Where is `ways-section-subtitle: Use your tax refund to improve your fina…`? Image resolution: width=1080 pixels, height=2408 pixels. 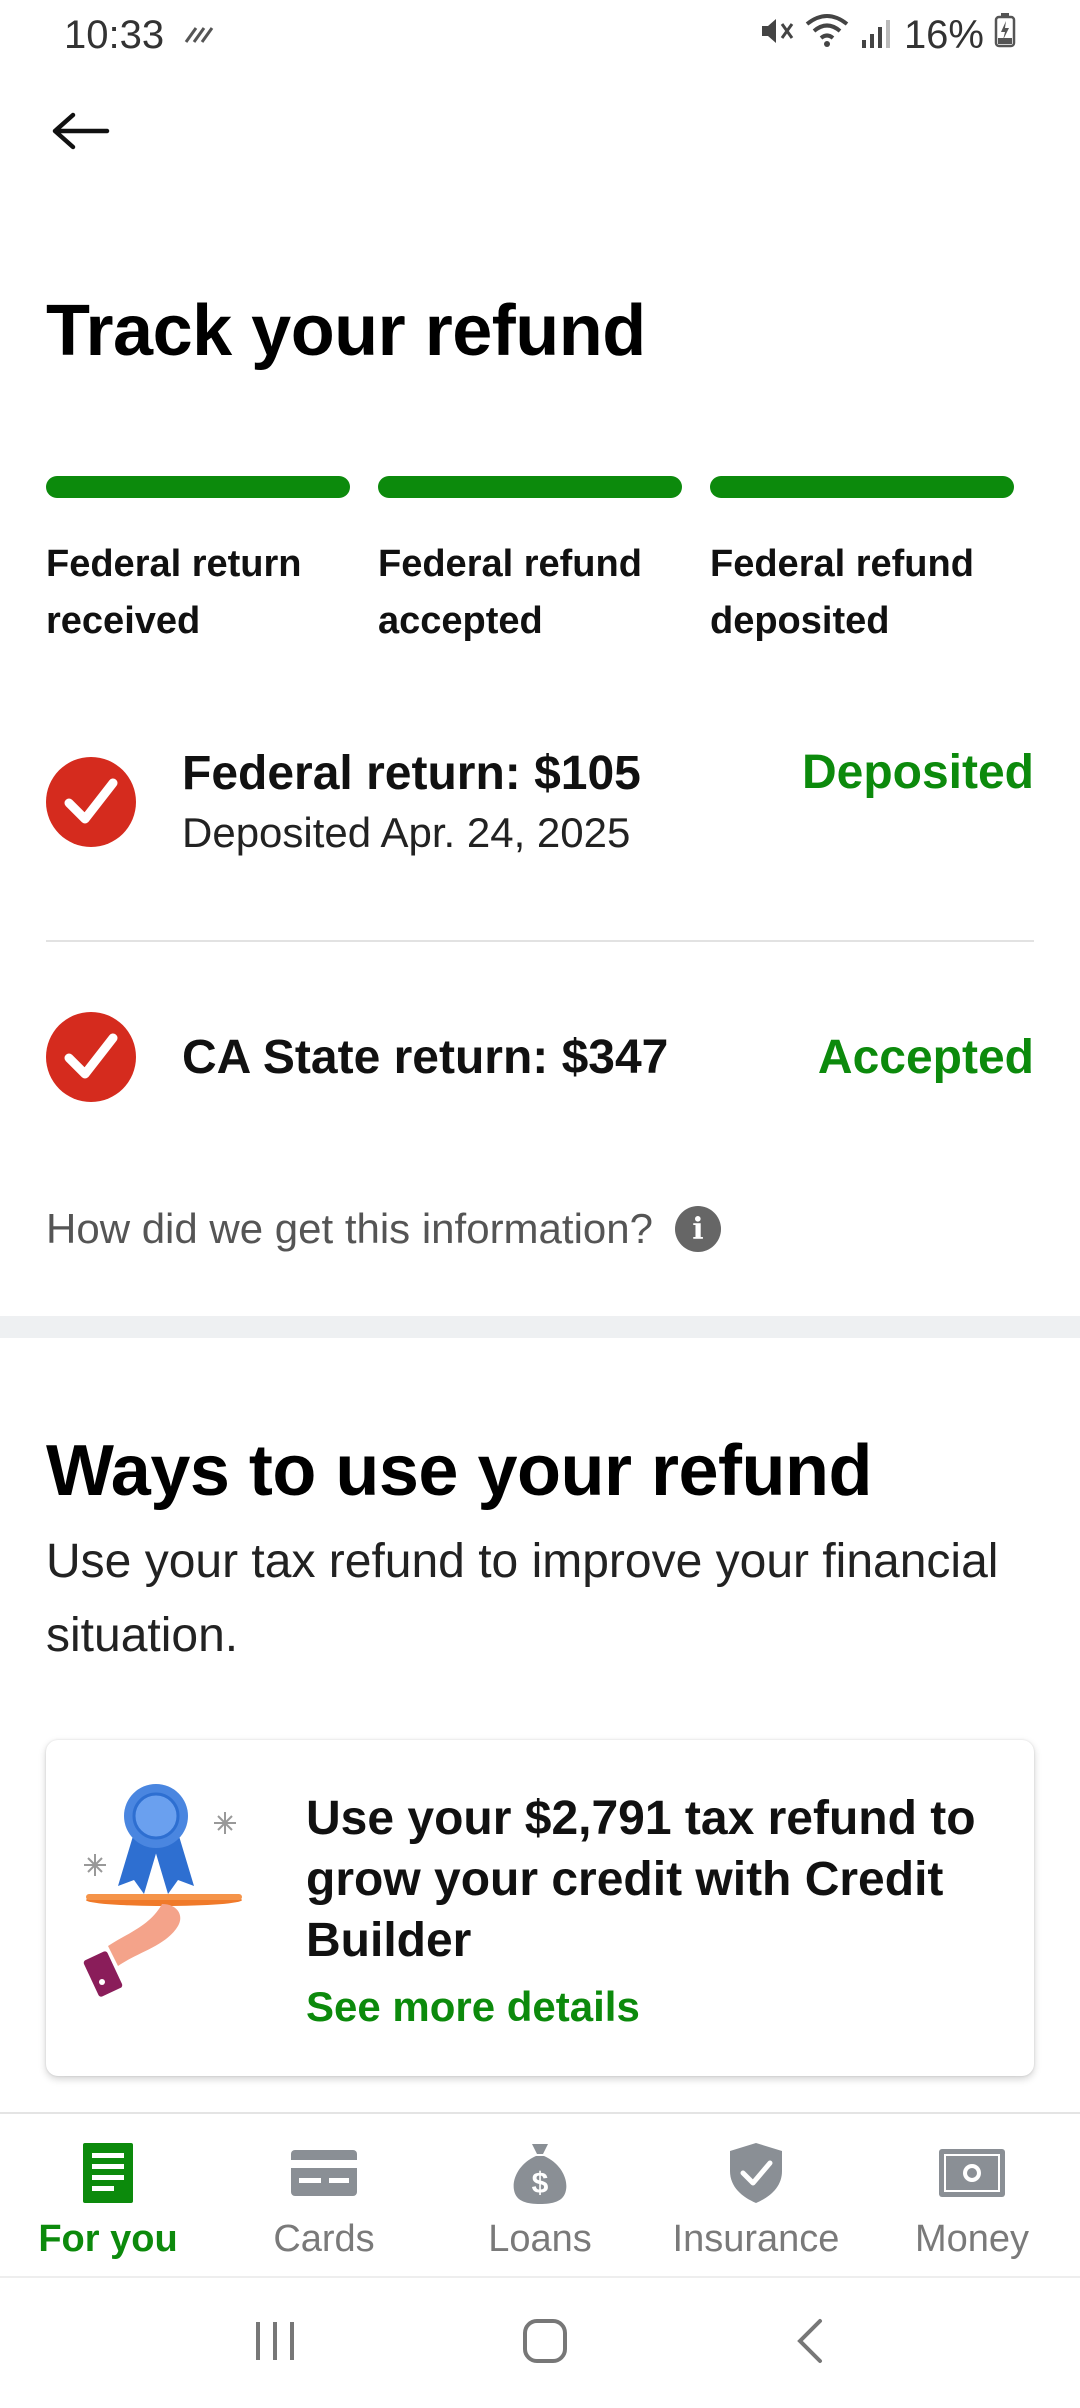
ways-section-subtitle: Use your tax refund to improve your fina… is located at coordinates (522, 1598).